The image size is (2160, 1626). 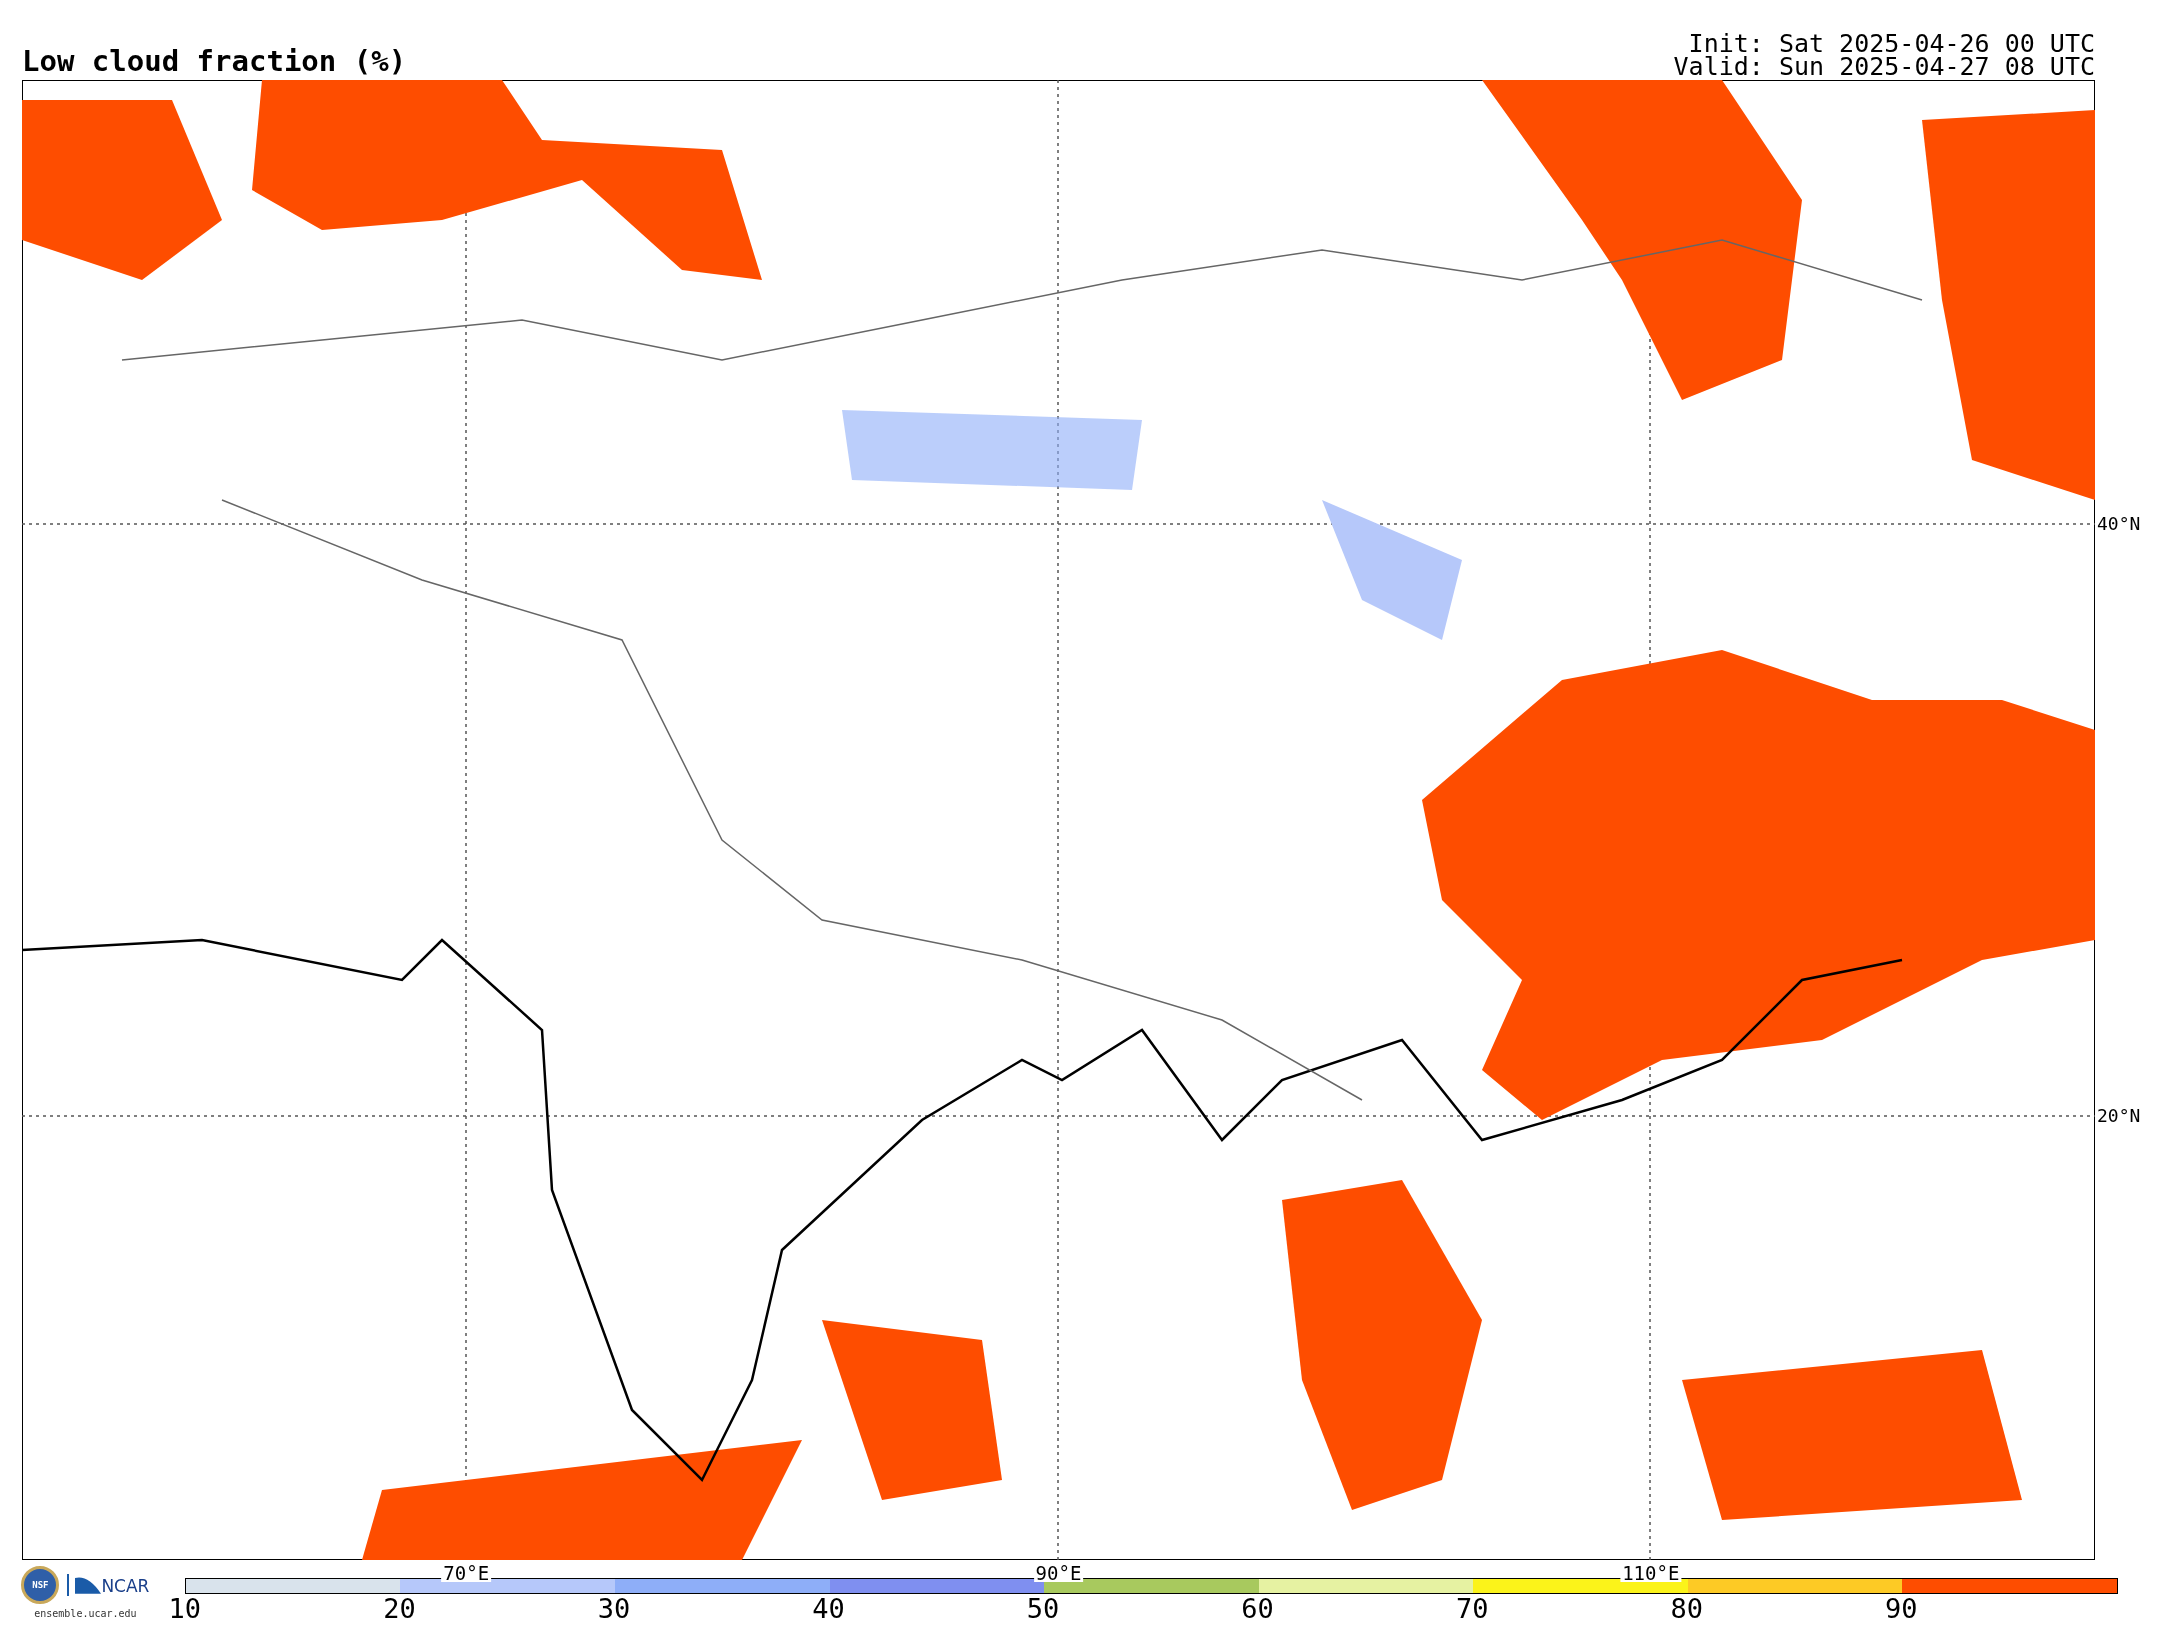 What do you see at coordinates (1472, 1609) in the screenshot?
I see `scale-label: 70` at bounding box center [1472, 1609].